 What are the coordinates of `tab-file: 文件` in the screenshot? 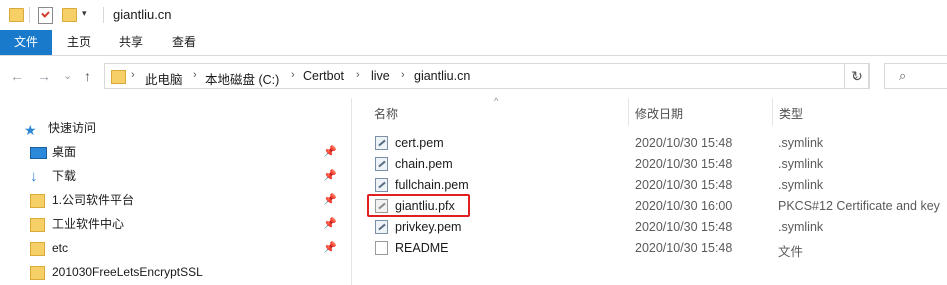 It's located at (26, 42).